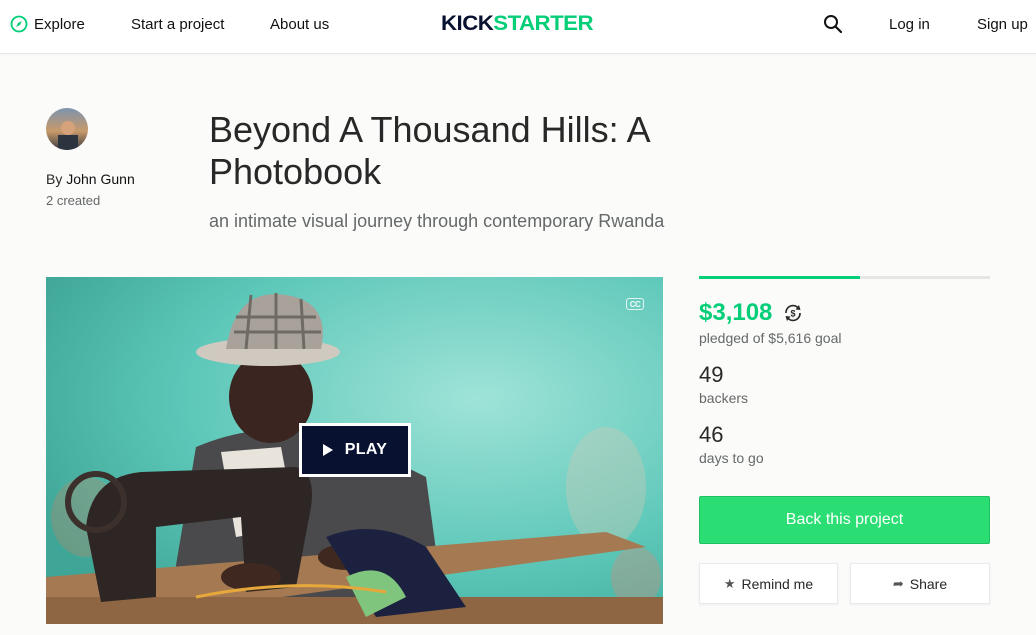 The width and height of the screenshot is (1036, 635). Describe the element at coordinates (729, 583) in the screenshot. I see `star-icon: ★` at that location.